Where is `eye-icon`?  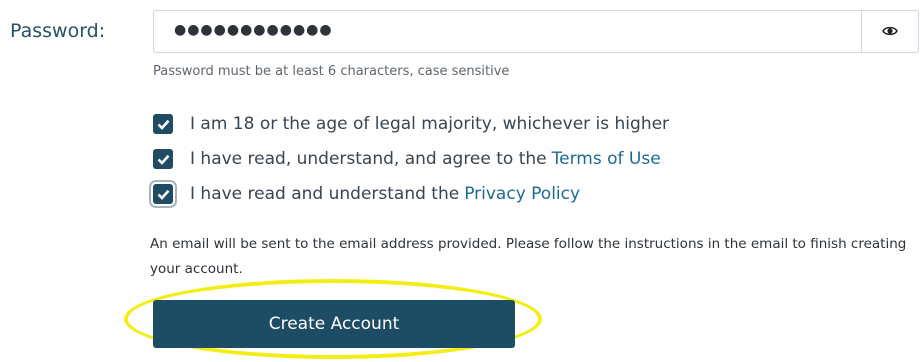 eye-icon is located at coordinates (890, 31).